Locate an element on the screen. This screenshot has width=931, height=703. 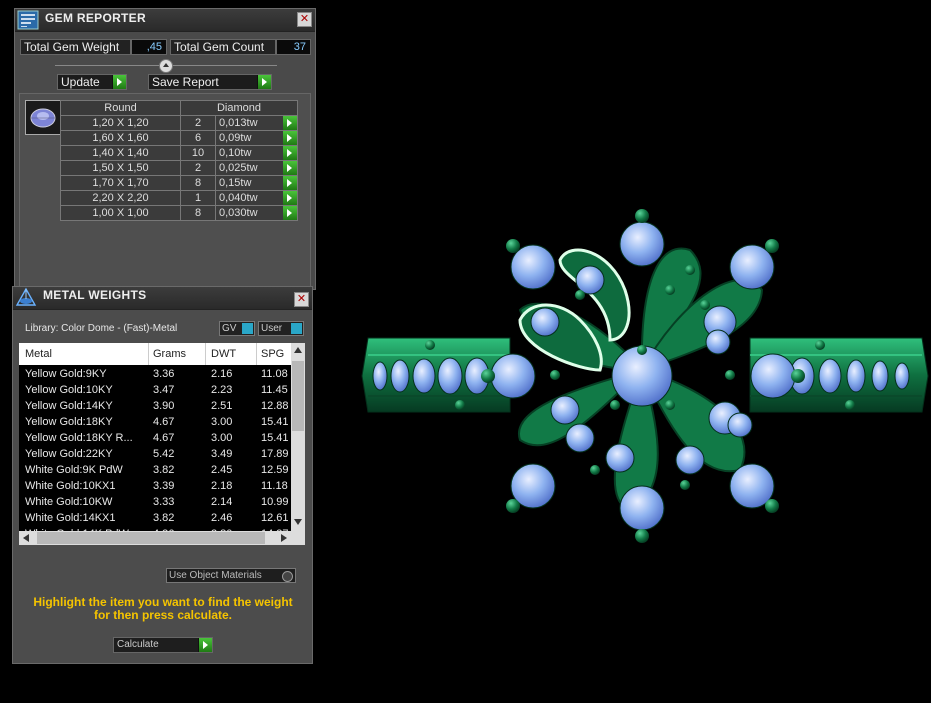
calculate-button: Calculate is located at coordinates (163, 645).